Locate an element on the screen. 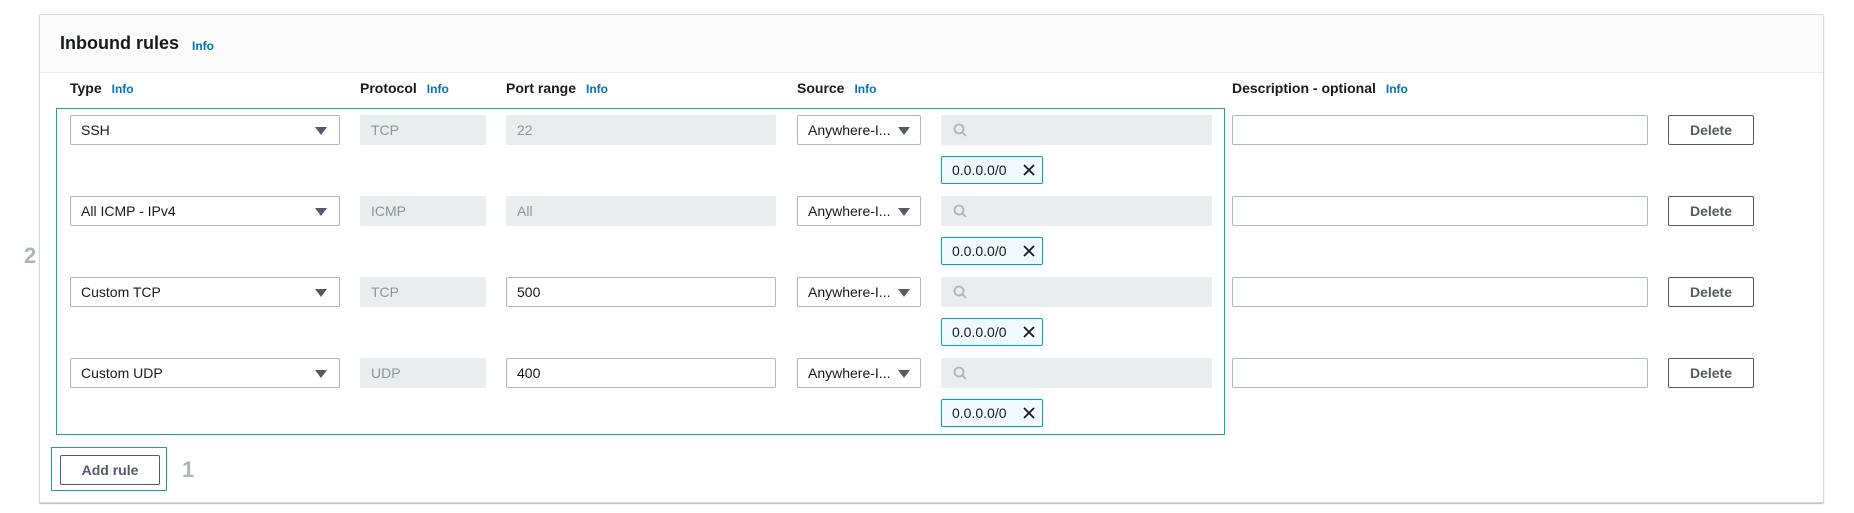 The height and width of the screenshot is (513, 1854). type-info-link: Info is located at coordinates (123, 89).